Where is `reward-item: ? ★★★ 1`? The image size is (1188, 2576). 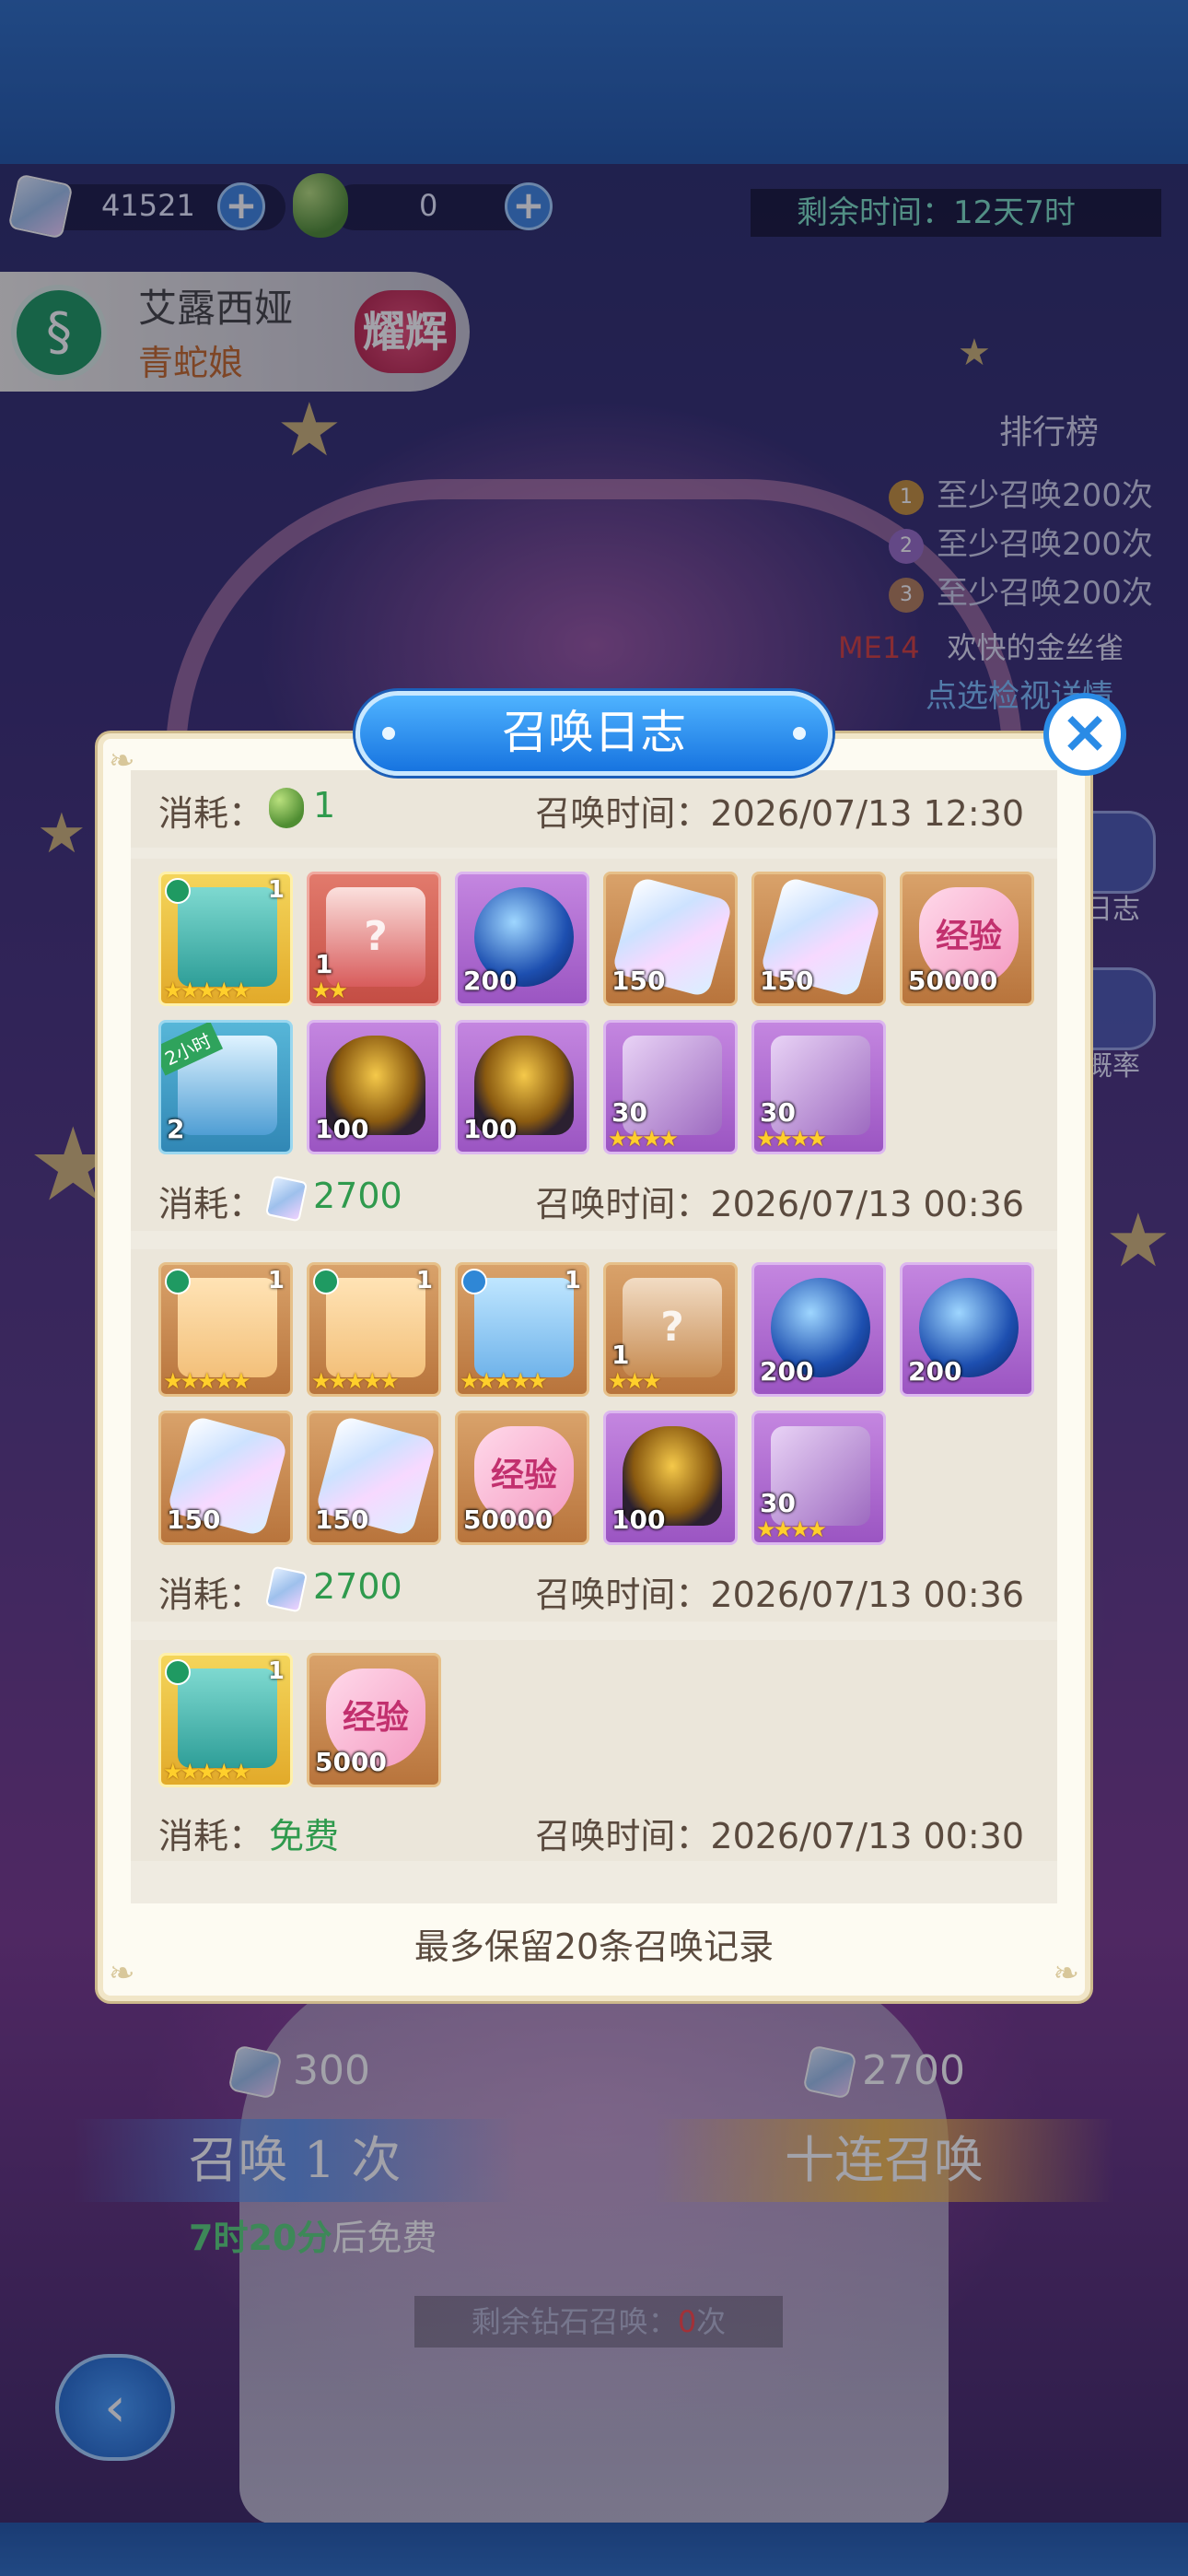 reward-item: ? ★★★ 1 is located at coordinates (671, 1329).